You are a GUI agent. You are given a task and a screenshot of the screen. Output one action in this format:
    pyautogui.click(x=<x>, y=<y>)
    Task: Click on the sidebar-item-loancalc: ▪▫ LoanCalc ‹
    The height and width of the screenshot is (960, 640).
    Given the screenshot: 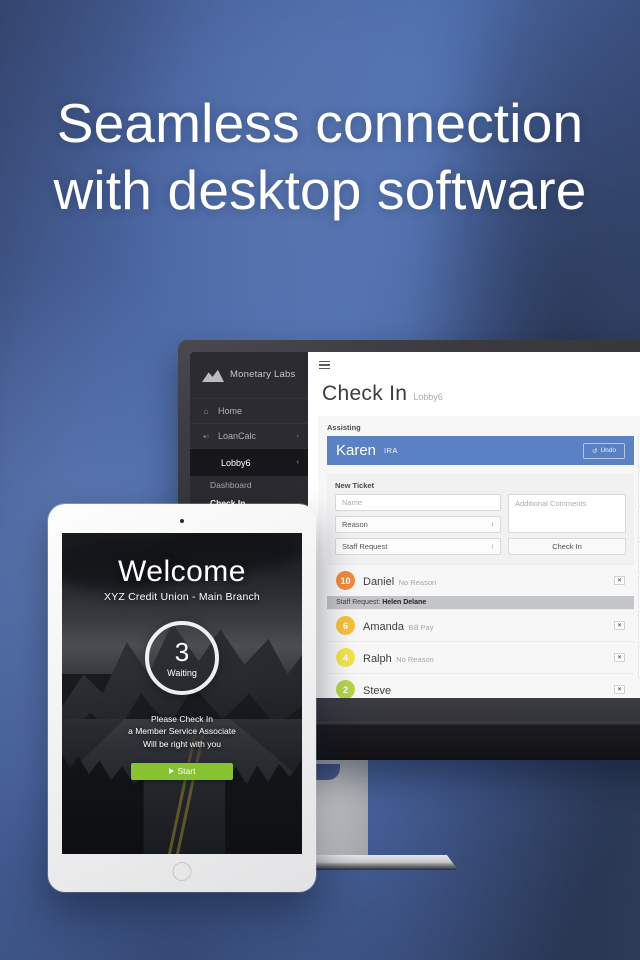 What is the action you would take?
    pyautogui.click(x=249, y=435)
    